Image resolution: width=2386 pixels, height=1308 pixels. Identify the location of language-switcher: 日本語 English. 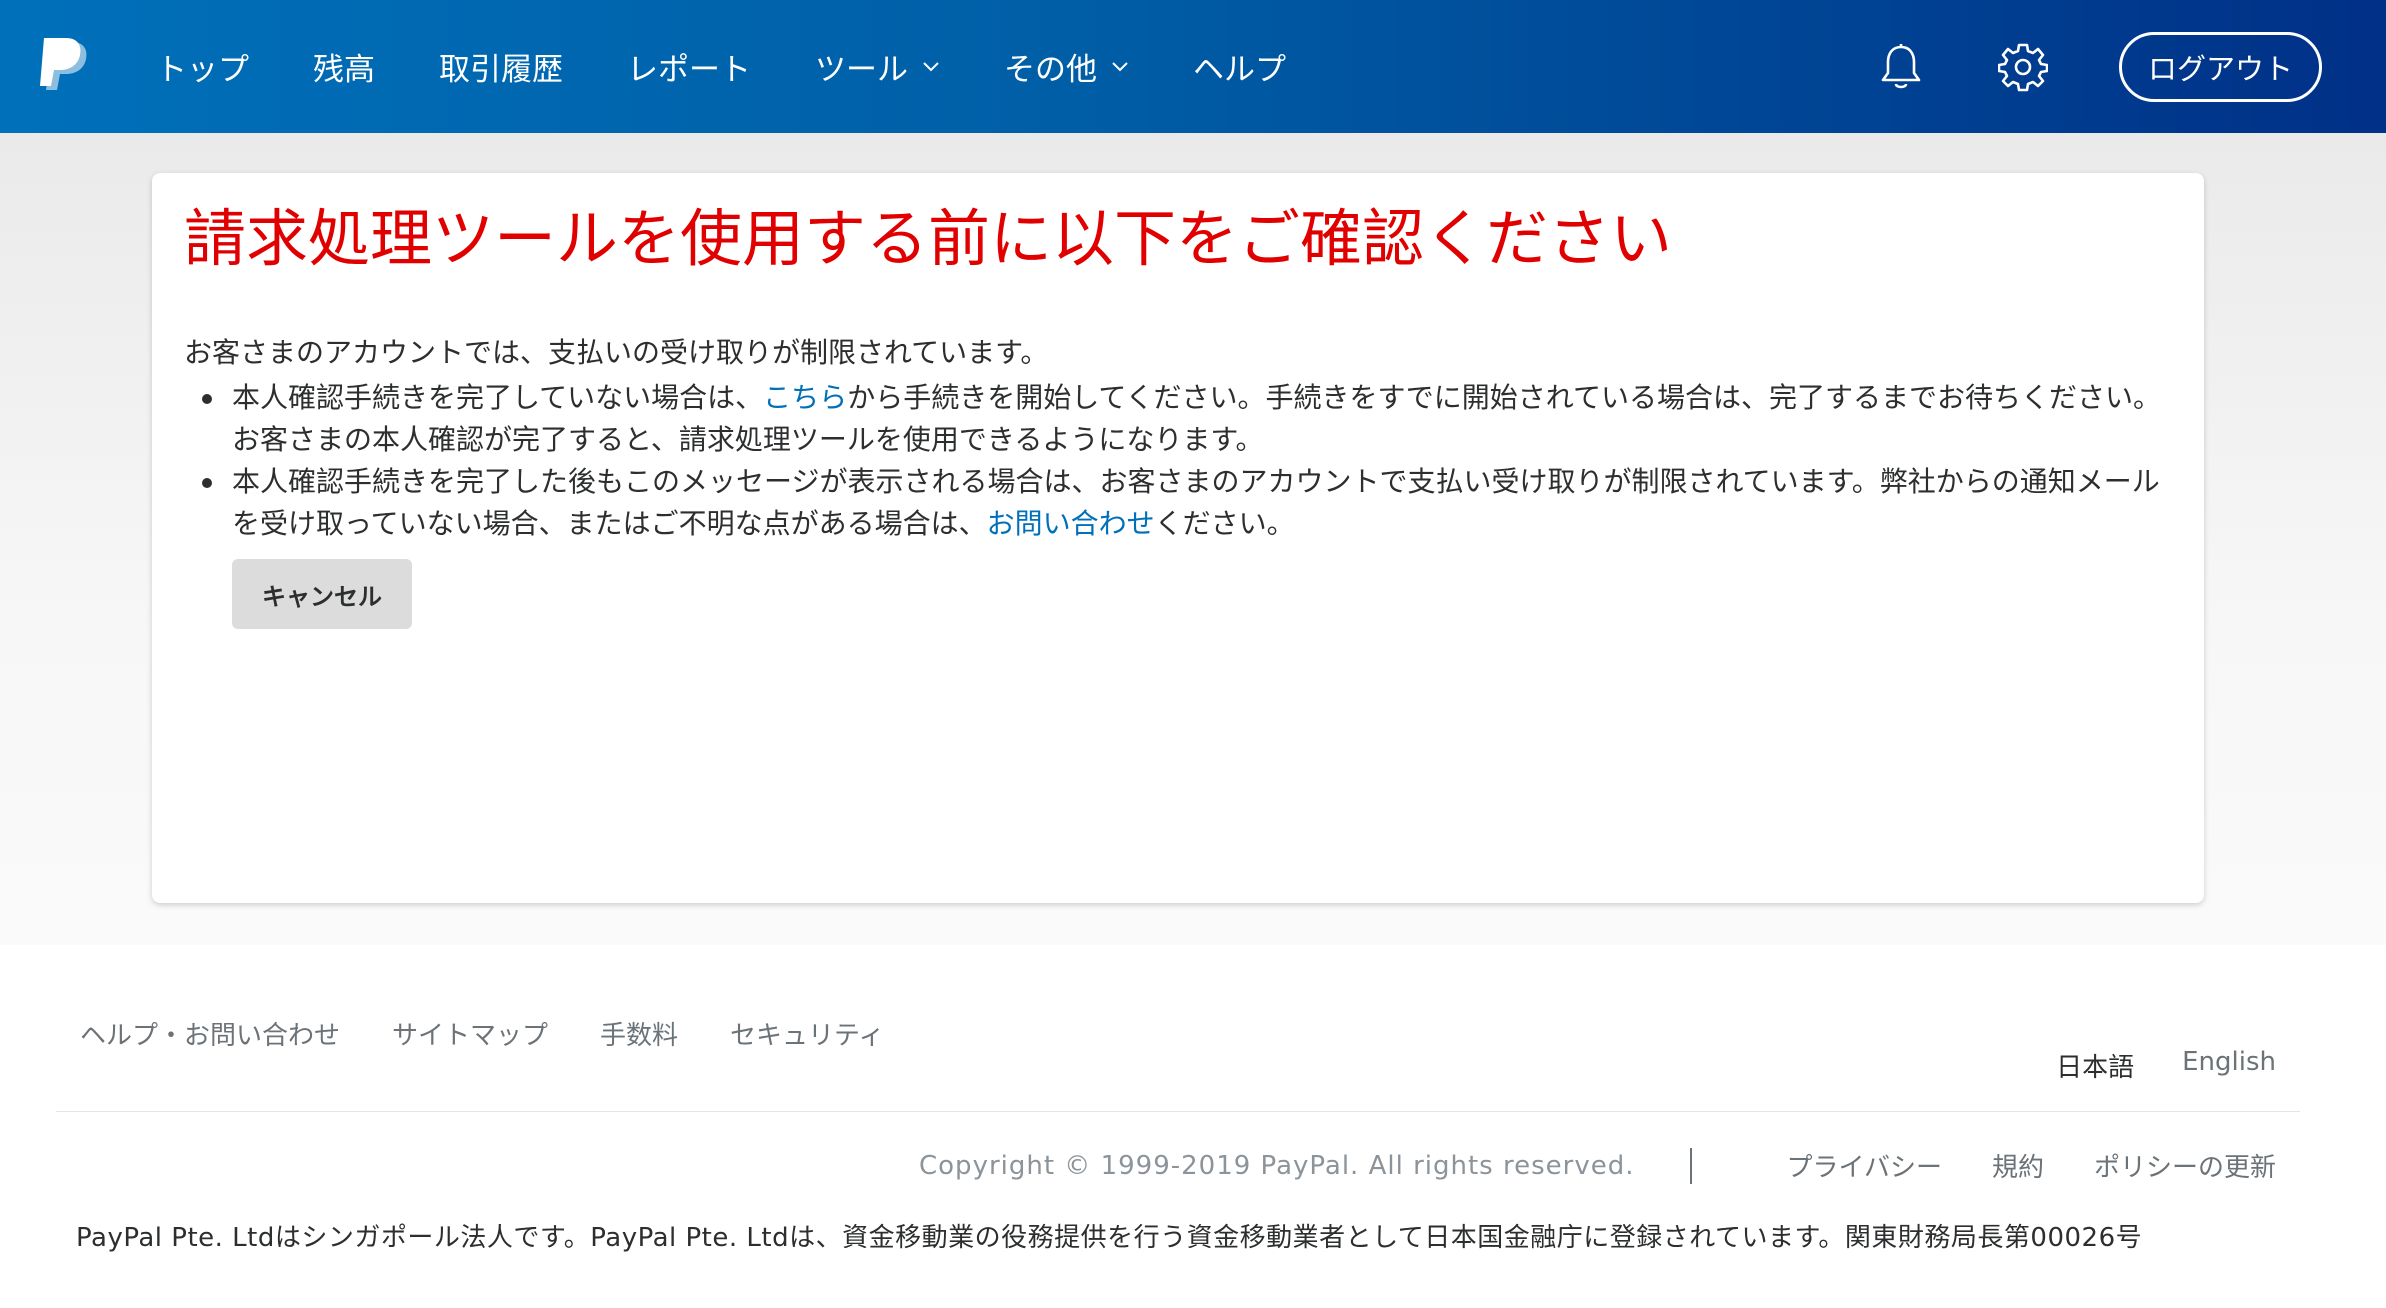
(2142, 1065).